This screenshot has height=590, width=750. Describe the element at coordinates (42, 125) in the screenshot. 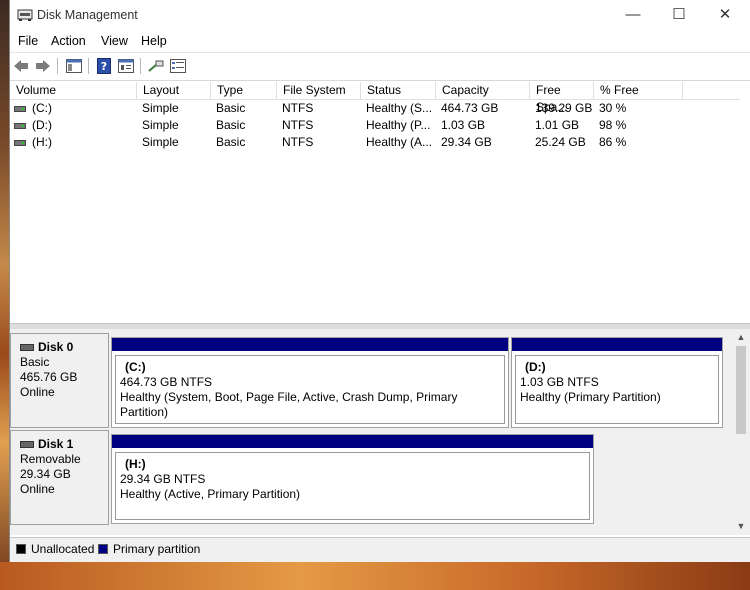

I see `cell-volume: (D:)` at that location.